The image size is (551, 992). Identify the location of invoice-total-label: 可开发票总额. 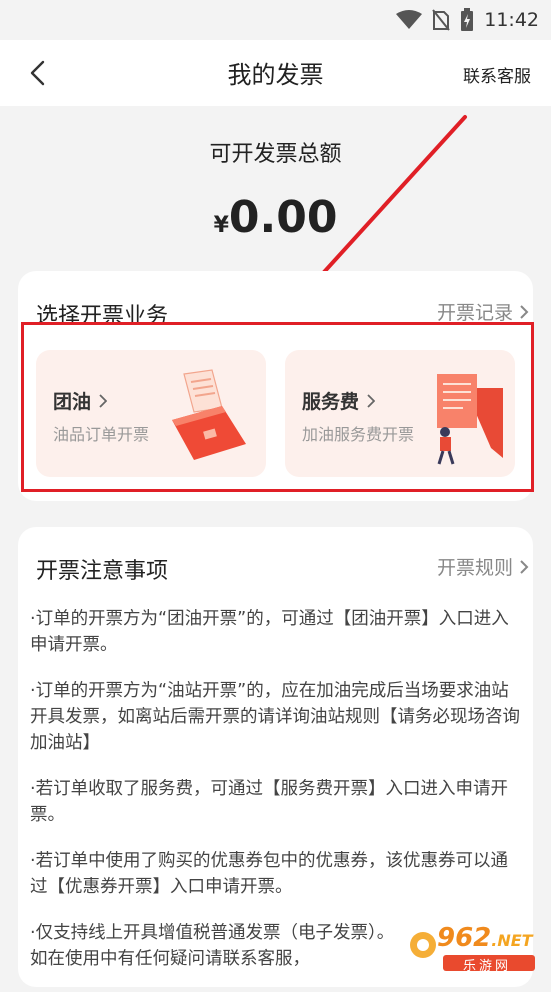
(275, 154).